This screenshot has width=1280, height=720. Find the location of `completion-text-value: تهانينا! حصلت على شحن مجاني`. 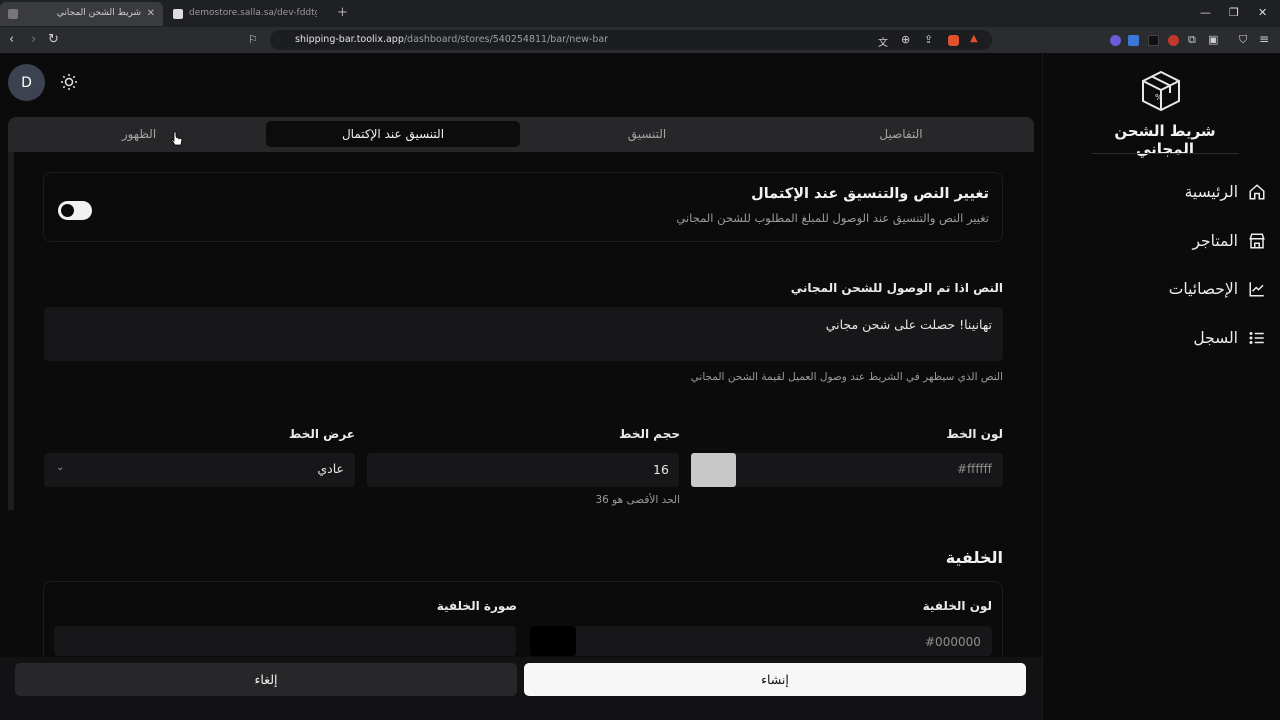

completion-text-value: تهانينا! حصلت على شحن مجاني is located at coordinates (908, 324).